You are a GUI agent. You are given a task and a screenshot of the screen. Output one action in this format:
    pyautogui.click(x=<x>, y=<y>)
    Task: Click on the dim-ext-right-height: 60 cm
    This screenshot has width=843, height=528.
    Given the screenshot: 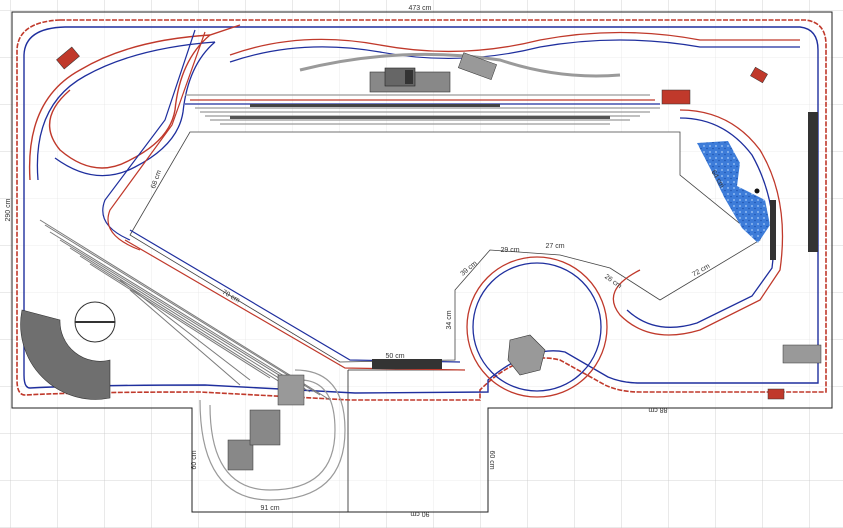 What is the action you would take?
    pyautogui.click(x=491, y=459)
    